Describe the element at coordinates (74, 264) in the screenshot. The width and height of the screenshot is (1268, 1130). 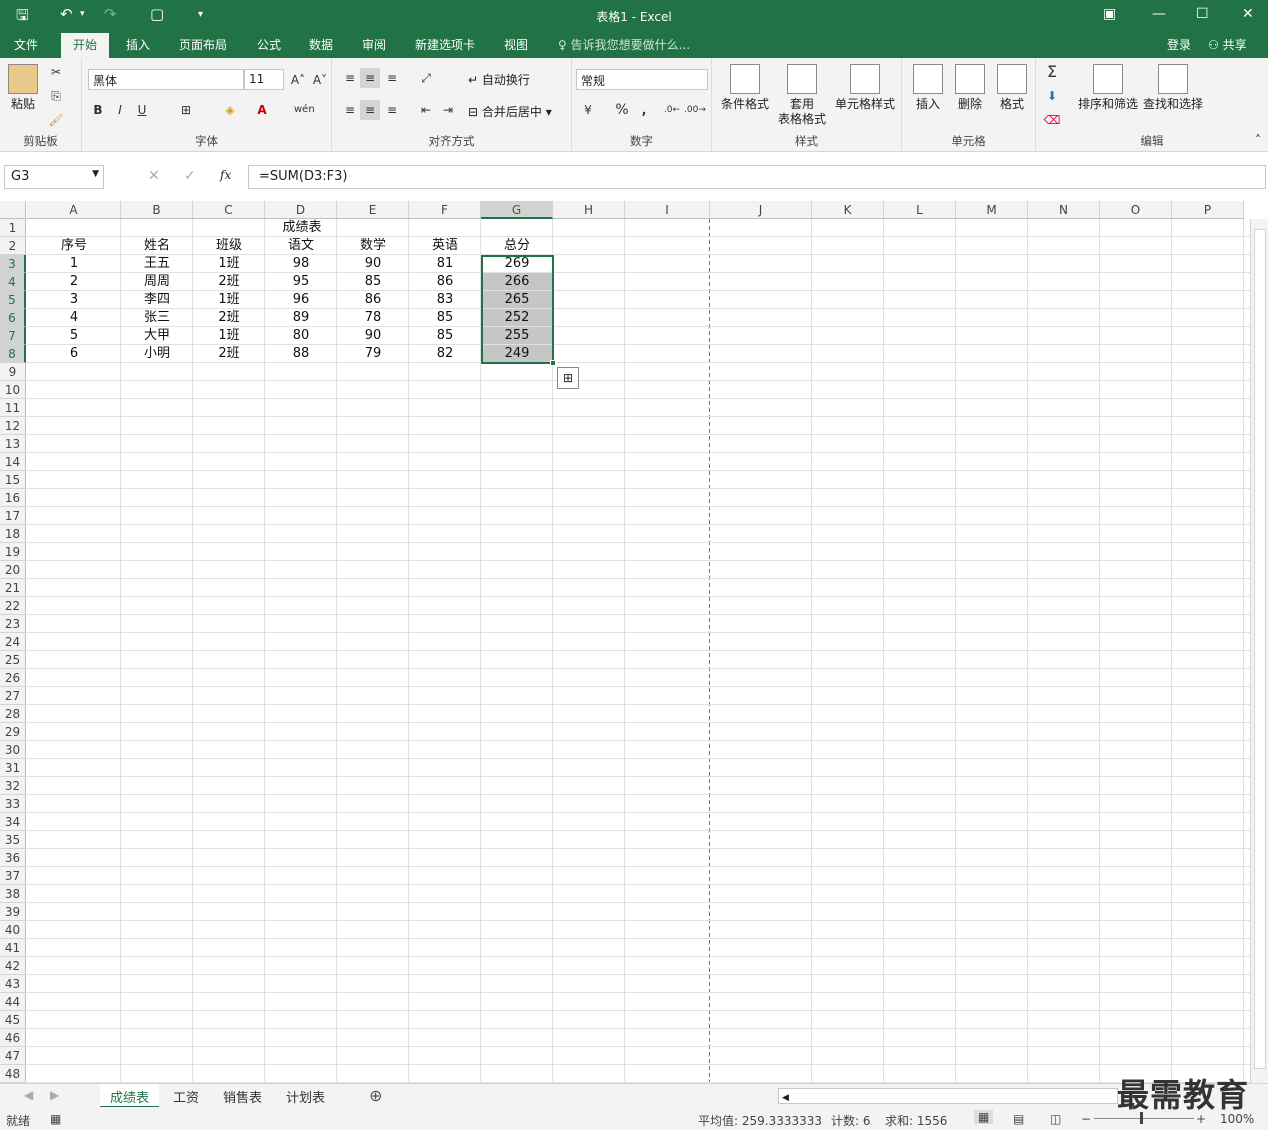
I see `data-cell: 1` at that location.